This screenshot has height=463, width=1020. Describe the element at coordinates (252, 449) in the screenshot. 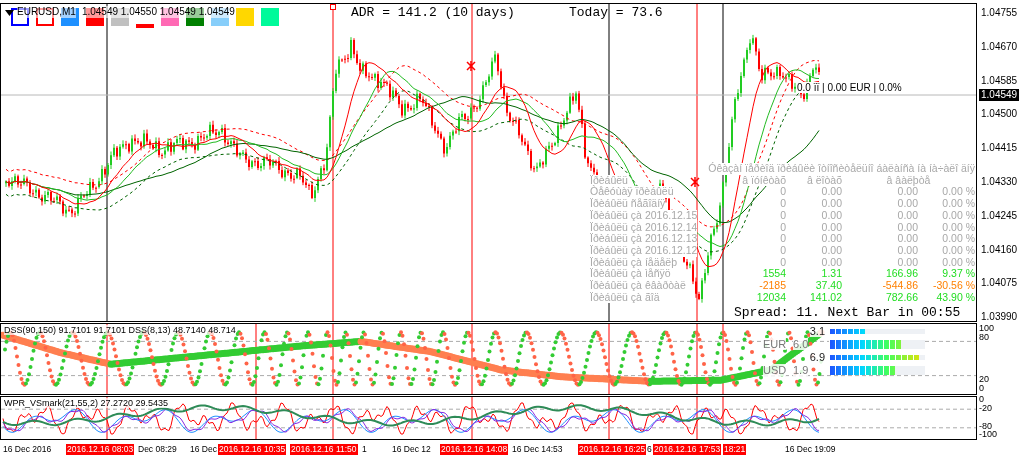

I see `time-marker-label: 2016.12.16 10:35` at that location.